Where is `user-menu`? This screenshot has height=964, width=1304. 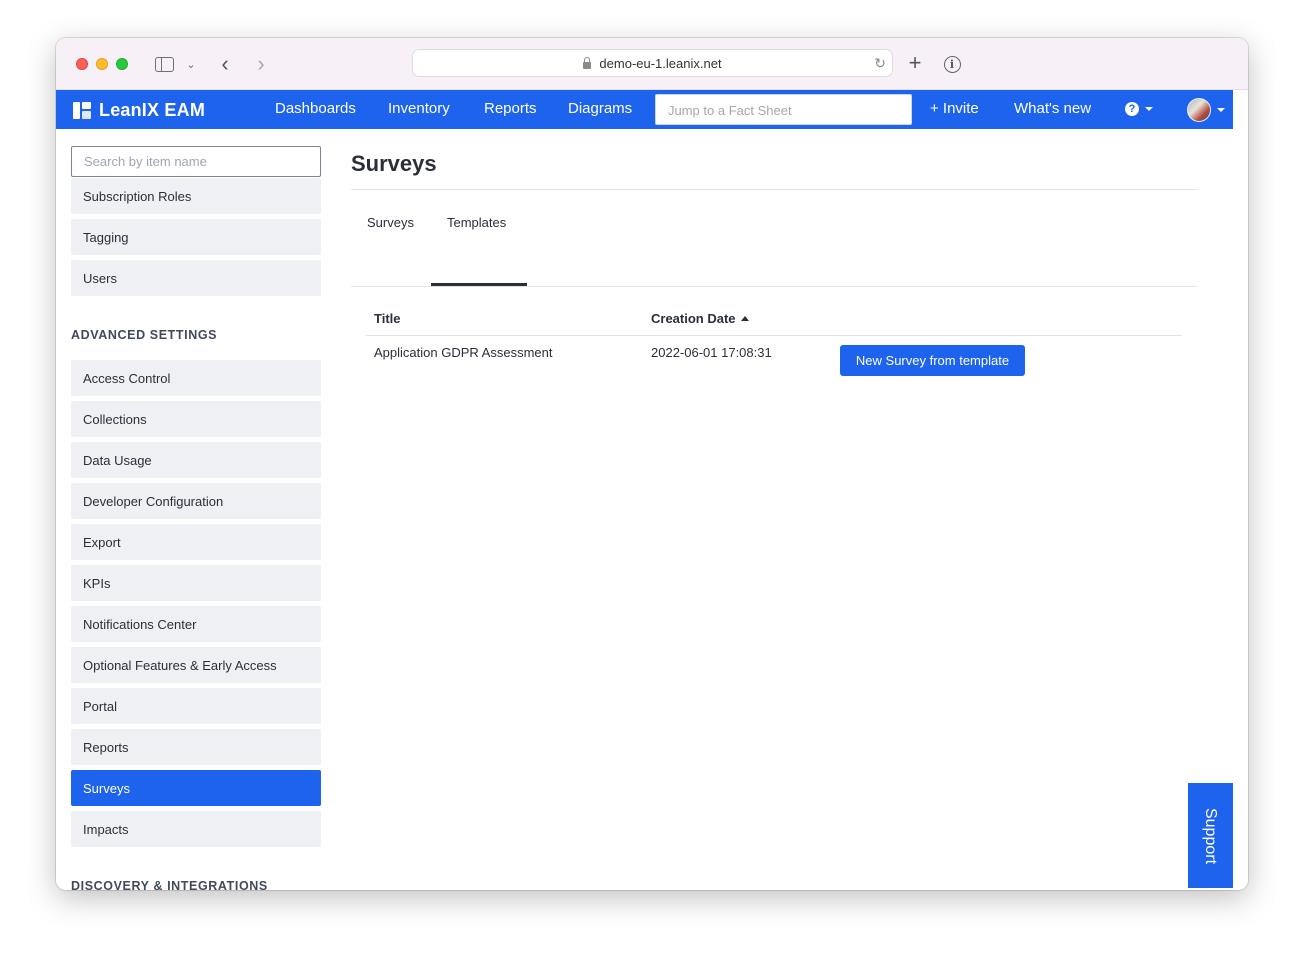 user-menu is located at coordinates (1206, 110).